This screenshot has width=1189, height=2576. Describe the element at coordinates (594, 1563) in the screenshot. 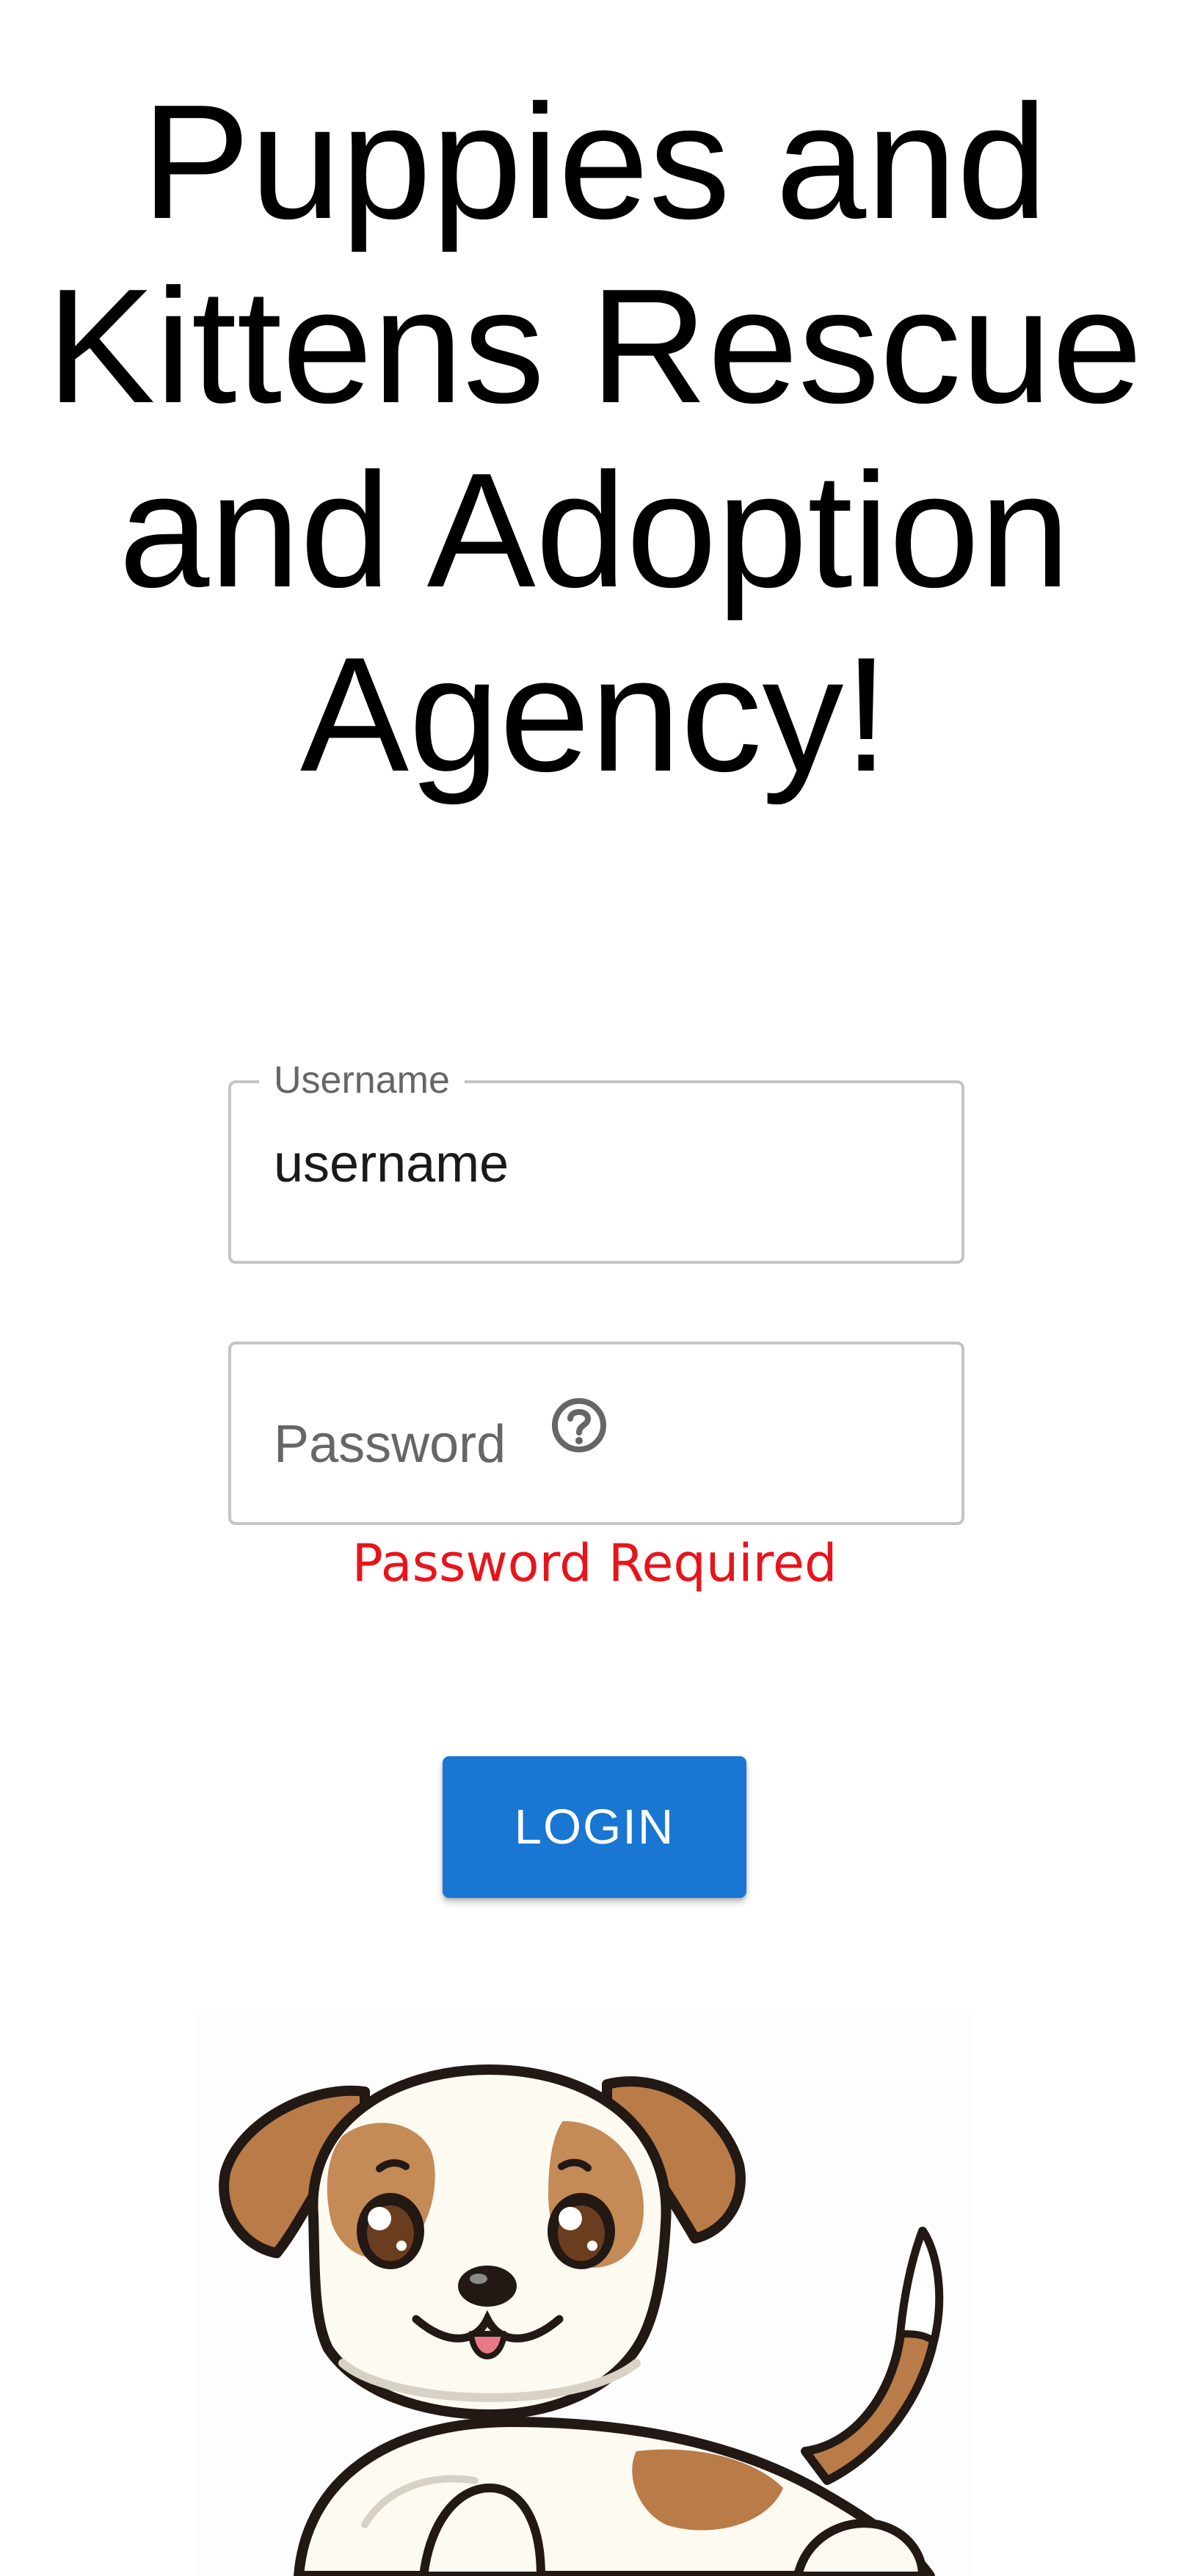

I see `password-error: Password Required` at that location.